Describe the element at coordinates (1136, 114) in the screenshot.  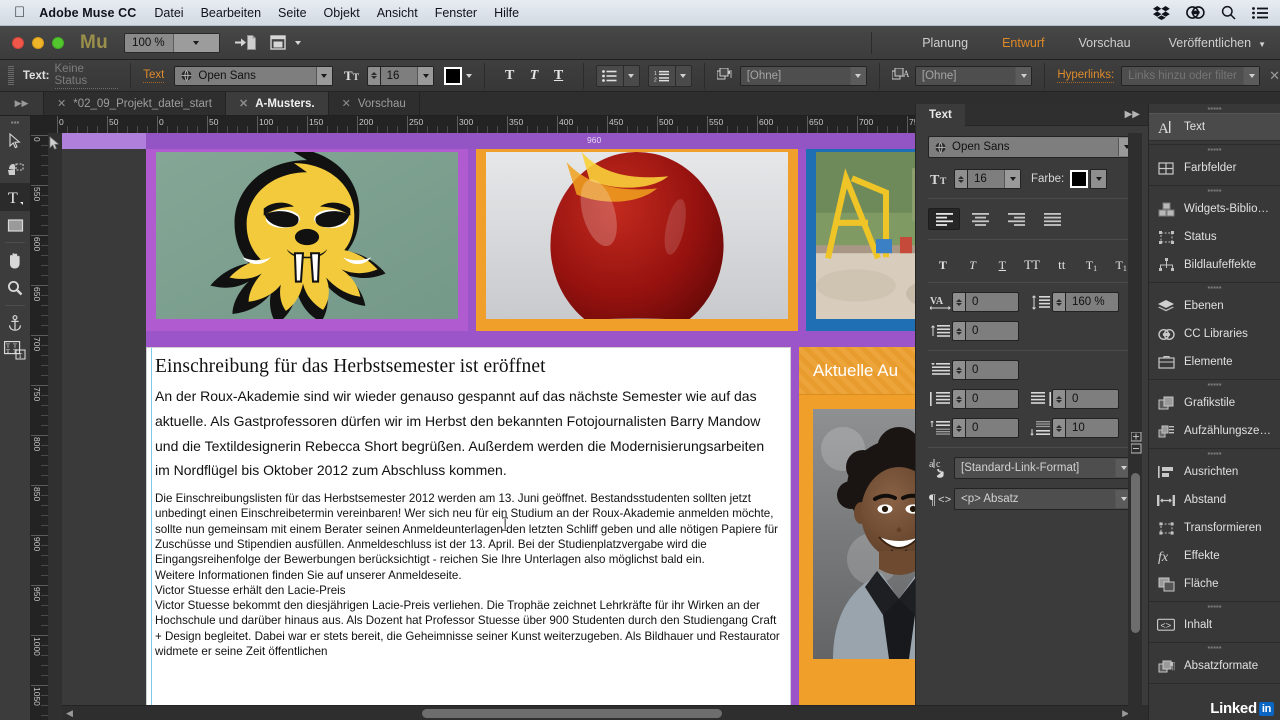
I see `panel-collapse-icon: ▶▶` at that location.